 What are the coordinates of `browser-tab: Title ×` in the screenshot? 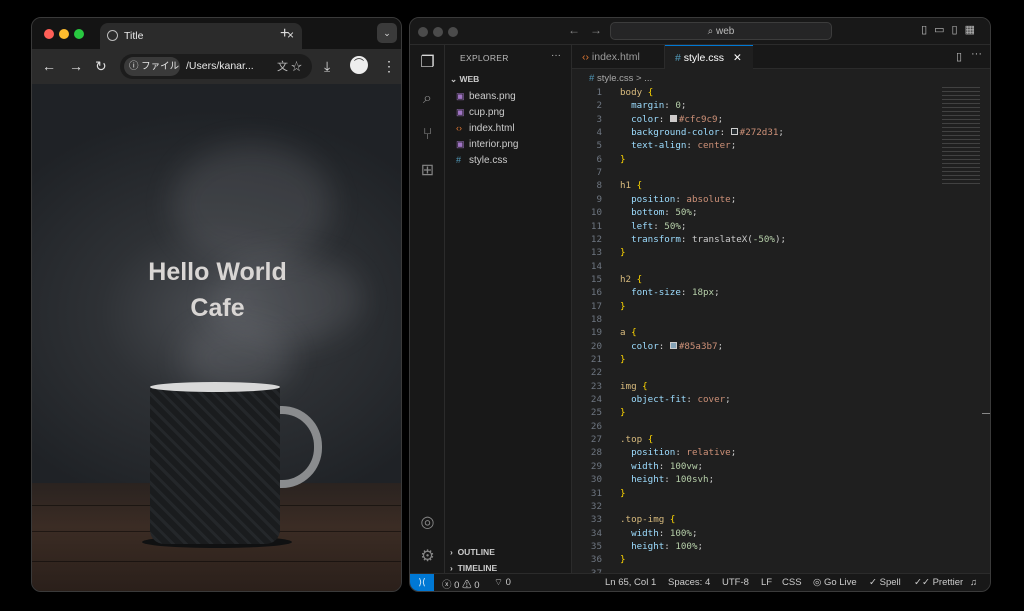 It's located at (201, 36).